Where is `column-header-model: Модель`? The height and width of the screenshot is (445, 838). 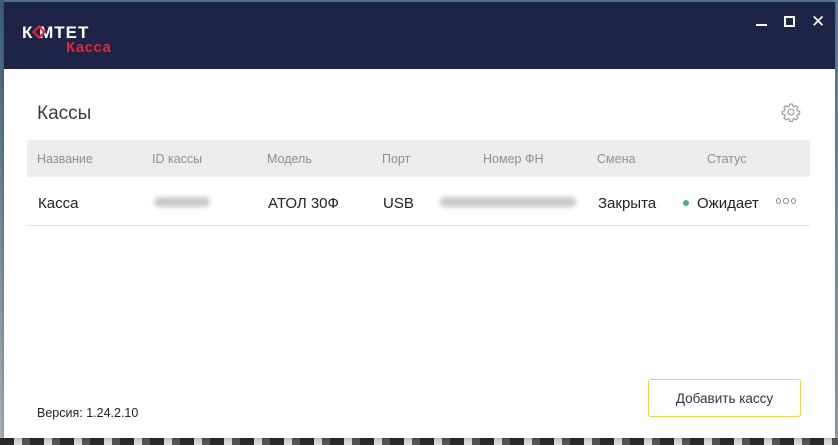 column-header-model: Модель is located at coordinates (289, 159).